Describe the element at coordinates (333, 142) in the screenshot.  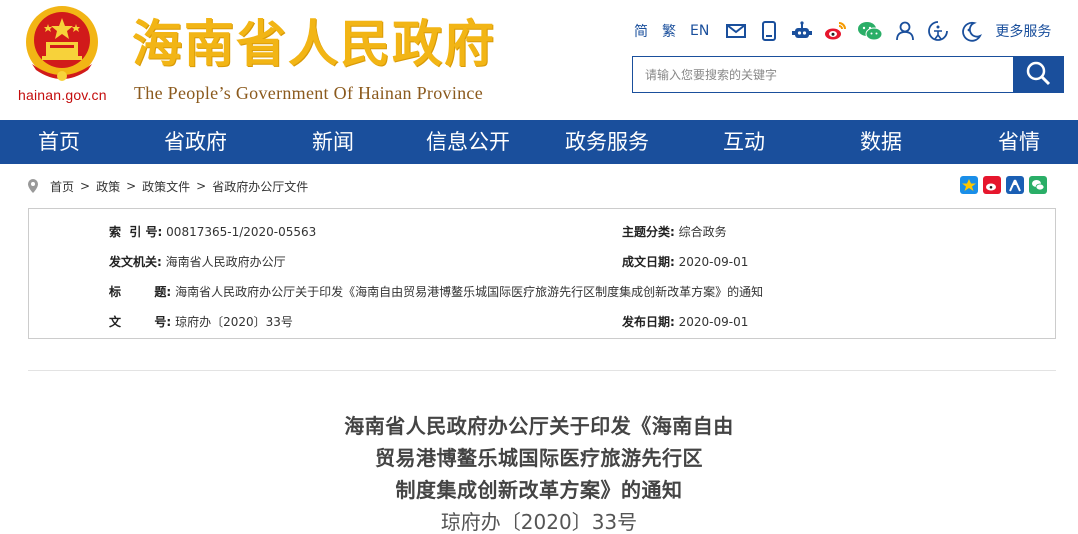
I see `nav-item-news: 新闻` at that location.